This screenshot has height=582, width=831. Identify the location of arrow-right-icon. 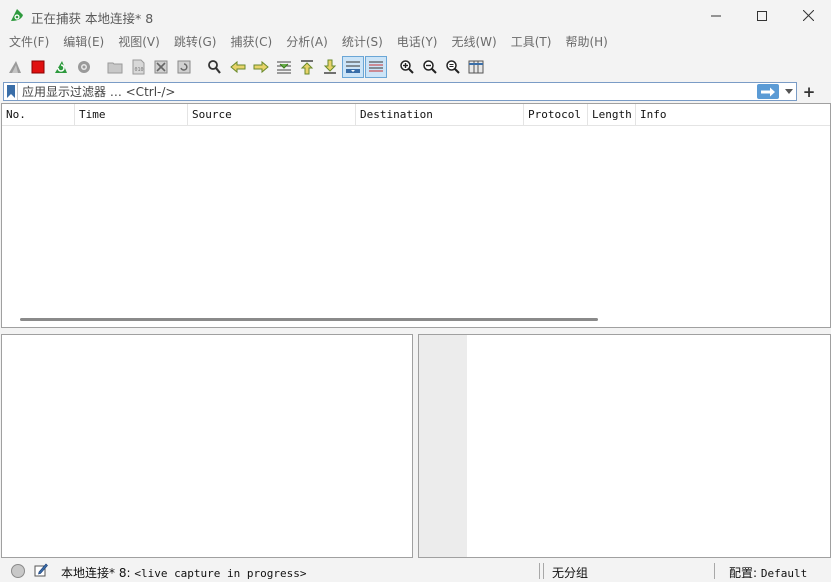
(768, 91).